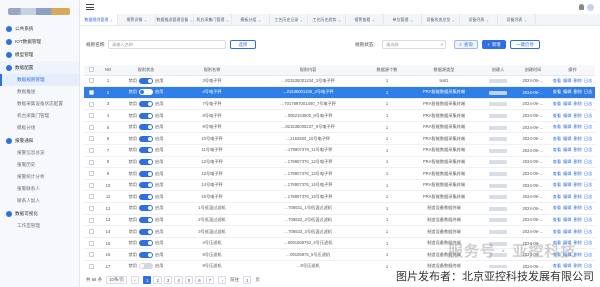 The height and width of the screenshot is (287, 600). What do you see at coordinates (90, 7) in the screenshot?
I see `menu-toggle-icon` at bounding box center [90, 7].